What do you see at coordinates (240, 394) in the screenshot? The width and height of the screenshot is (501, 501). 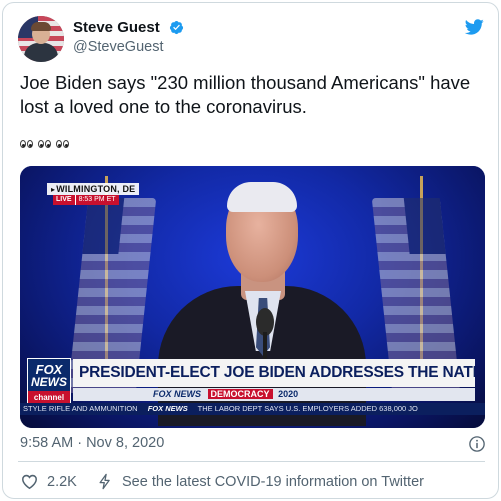 I see `subbar-tag: DEMOCRACY` at bounding box center [240, 394].